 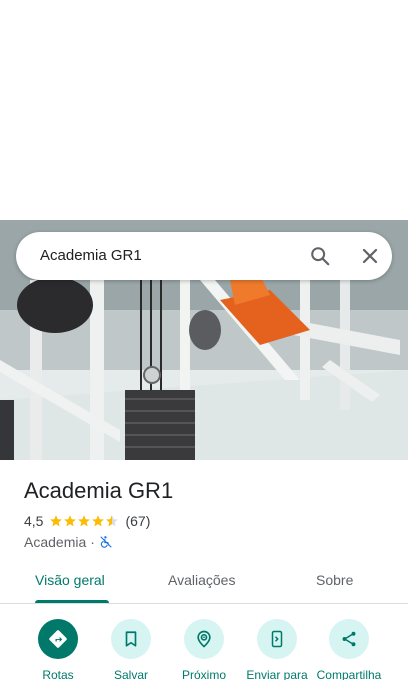 I want to click on star-rating, so click(x=84, y=521).